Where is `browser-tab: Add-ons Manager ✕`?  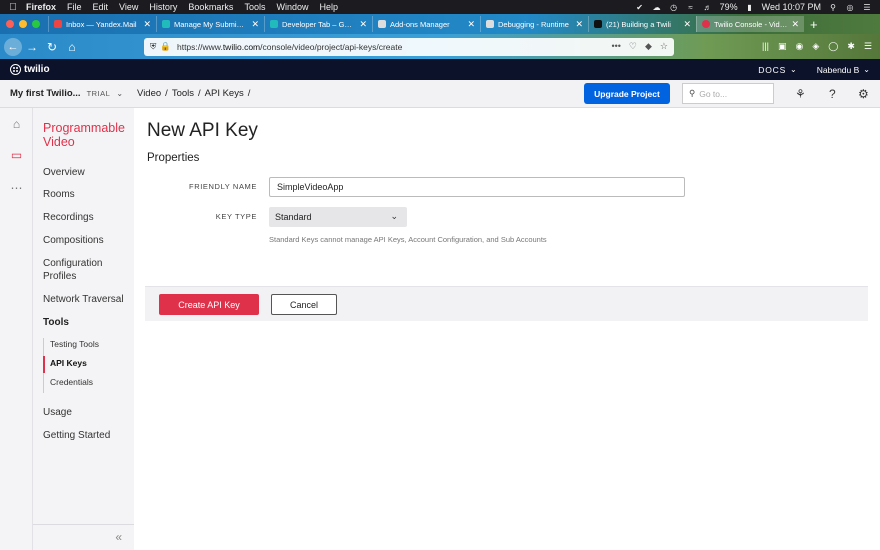 browser-tab: Add-ons Manager ✕ is located at coordinates (426, 24).